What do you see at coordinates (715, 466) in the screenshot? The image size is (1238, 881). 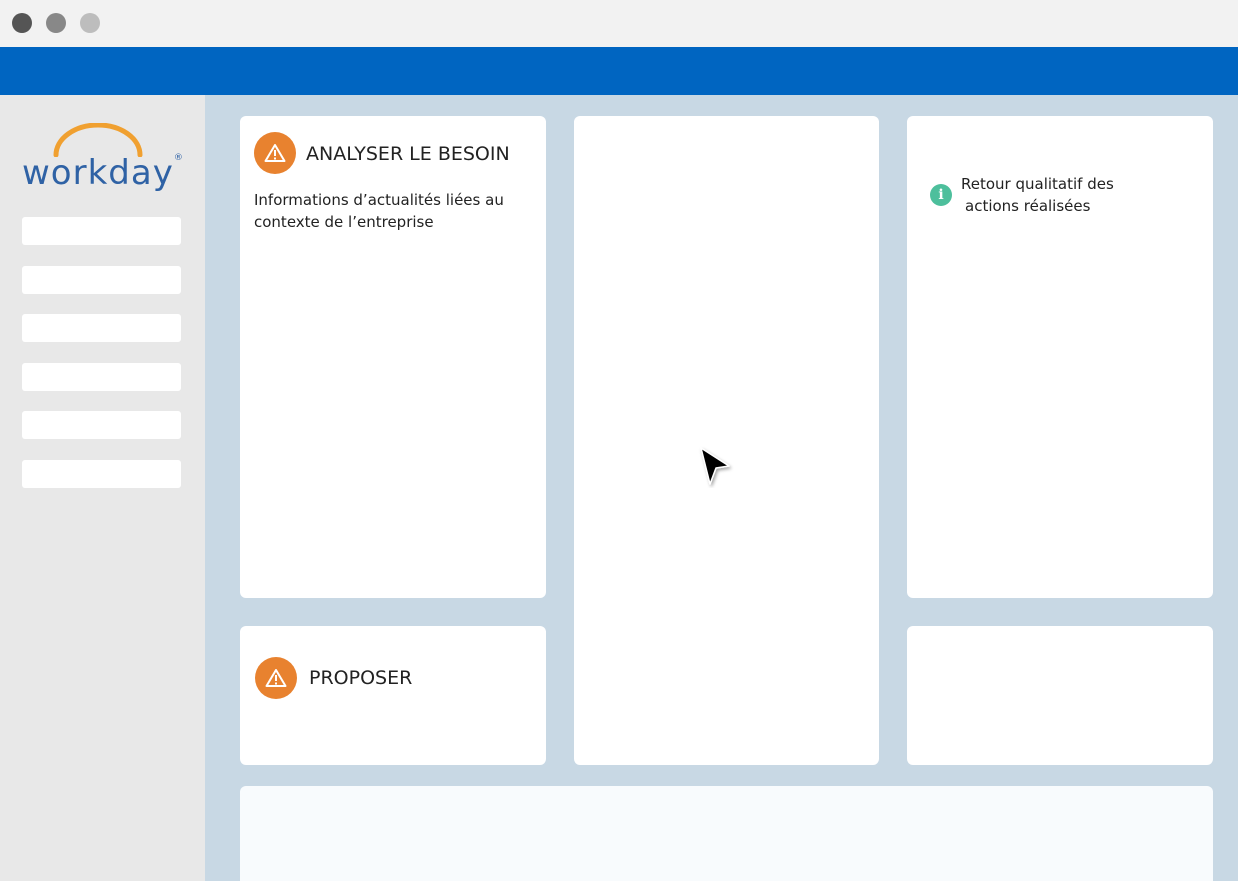 I see `mouse-cursor-icon` at bounding box center [715, 466].